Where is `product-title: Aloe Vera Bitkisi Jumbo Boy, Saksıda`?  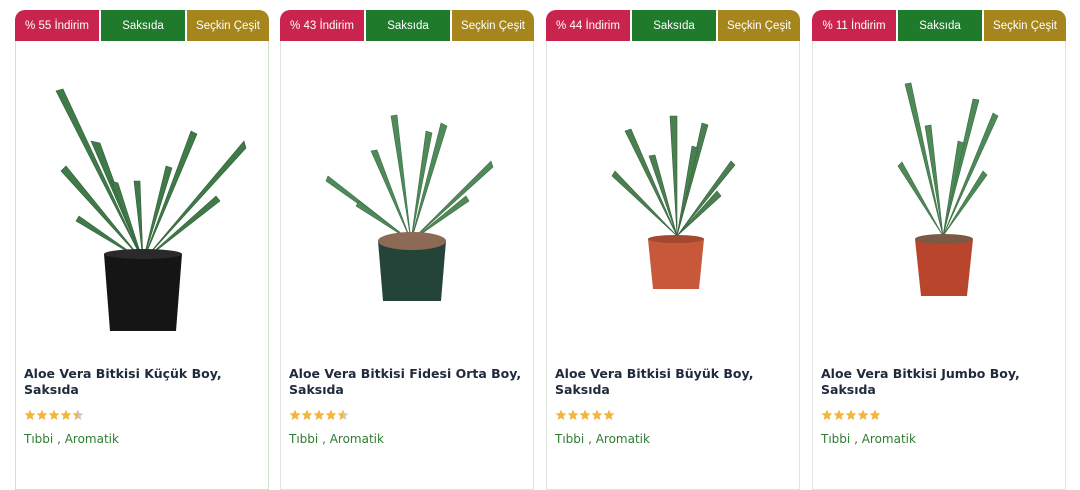
product-title: Aloe Vera Bitkisi Jumbo Boy, Saksıda is located at coordinates (939, 382).